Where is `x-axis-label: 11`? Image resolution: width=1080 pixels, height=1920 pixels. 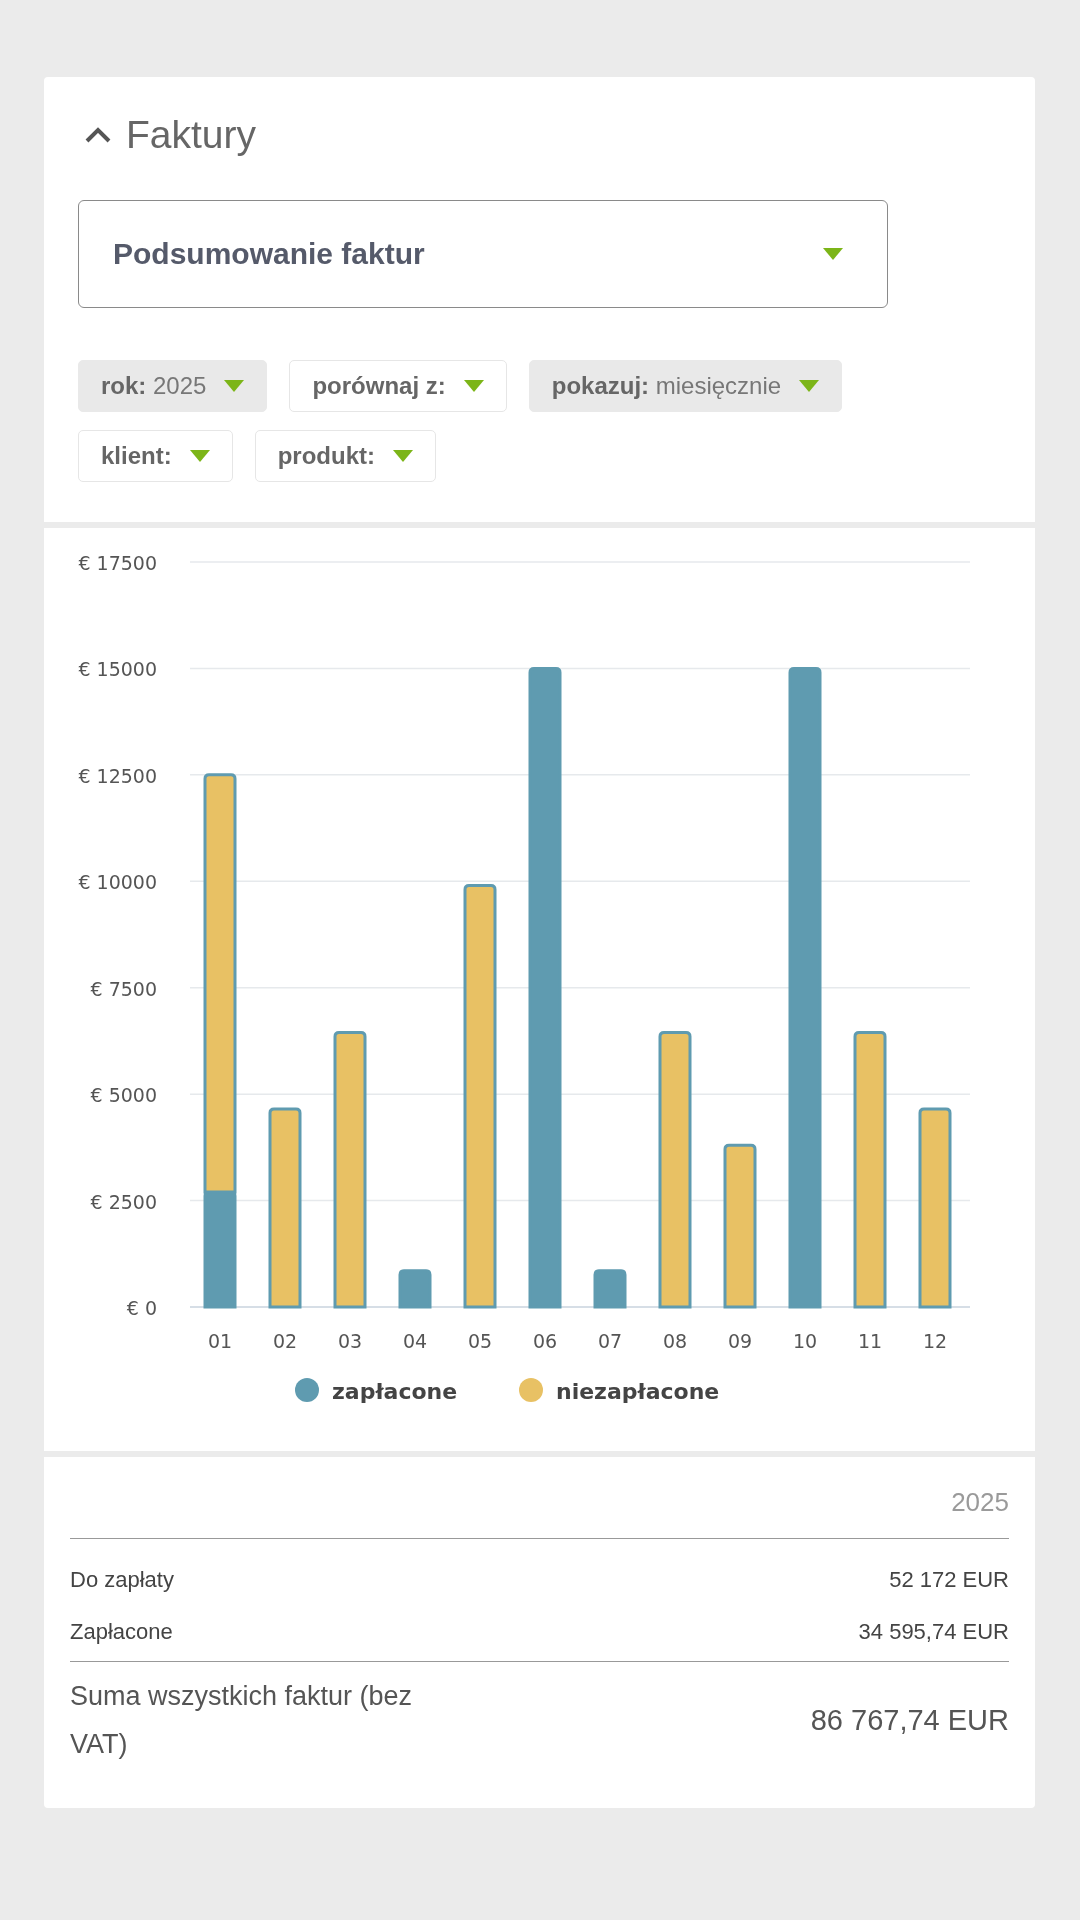 x-axis-label: 11 is located at coordinates (870, 1341).